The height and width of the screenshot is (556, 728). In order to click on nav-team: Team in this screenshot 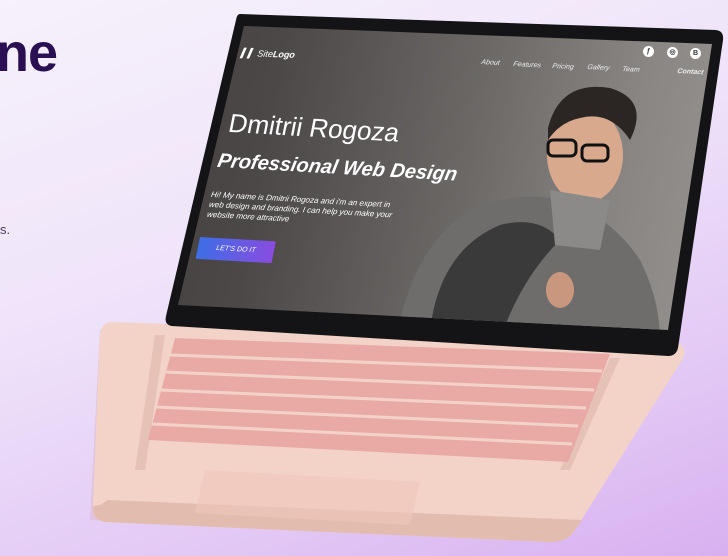, I will do `click(631, 70)`.